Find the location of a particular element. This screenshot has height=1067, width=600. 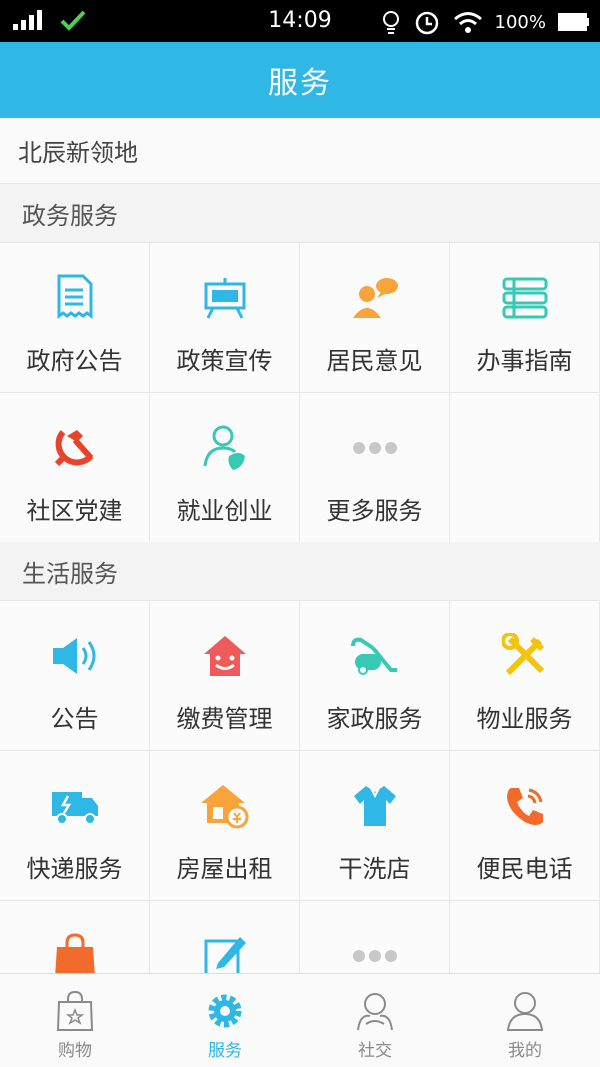

tab-service: 服务 is located at coordinates (225, 1020).